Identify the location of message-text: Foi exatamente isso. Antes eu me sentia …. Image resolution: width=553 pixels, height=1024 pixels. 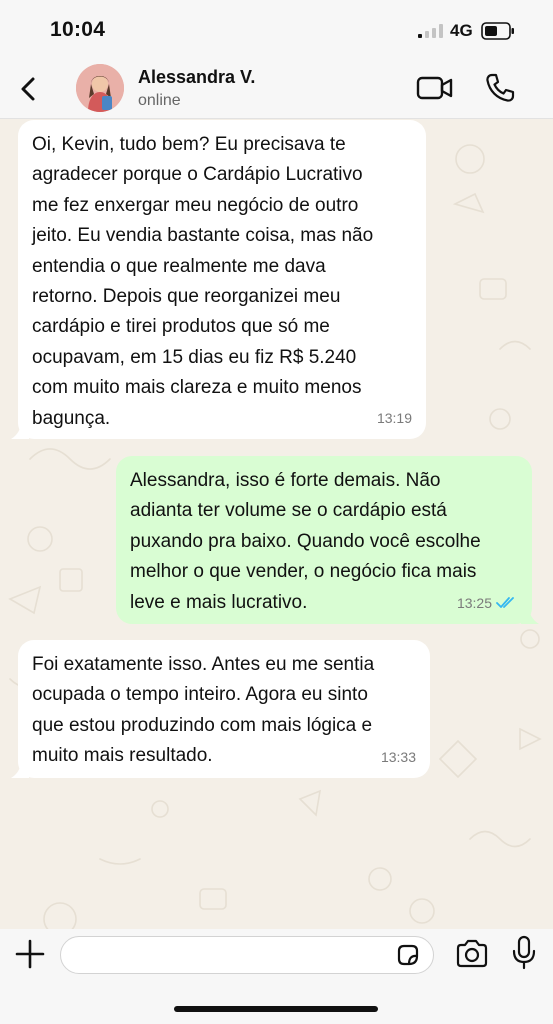
(203, 710).